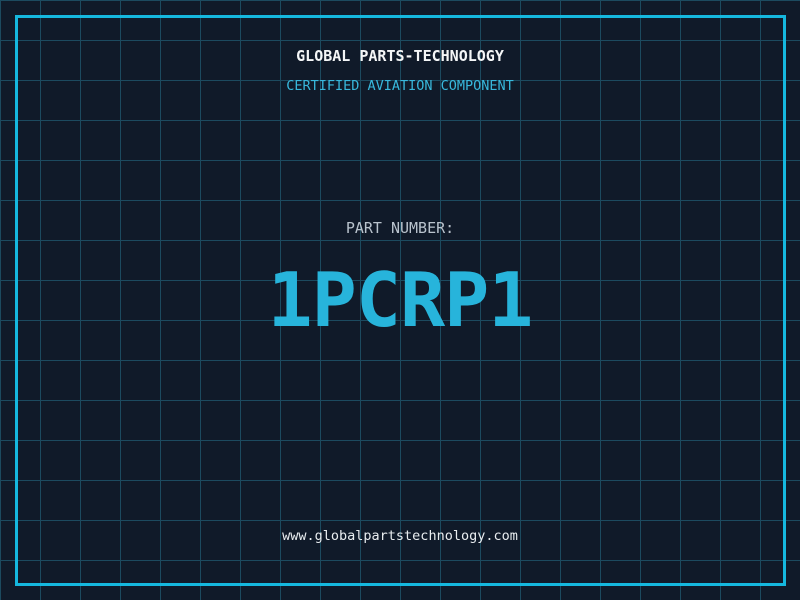 This screenshot has height=600, width=800. Describe the element at coordinates (400, 228) in the screenshot. I see `part-number-label: PART NUMBER:` at that location.